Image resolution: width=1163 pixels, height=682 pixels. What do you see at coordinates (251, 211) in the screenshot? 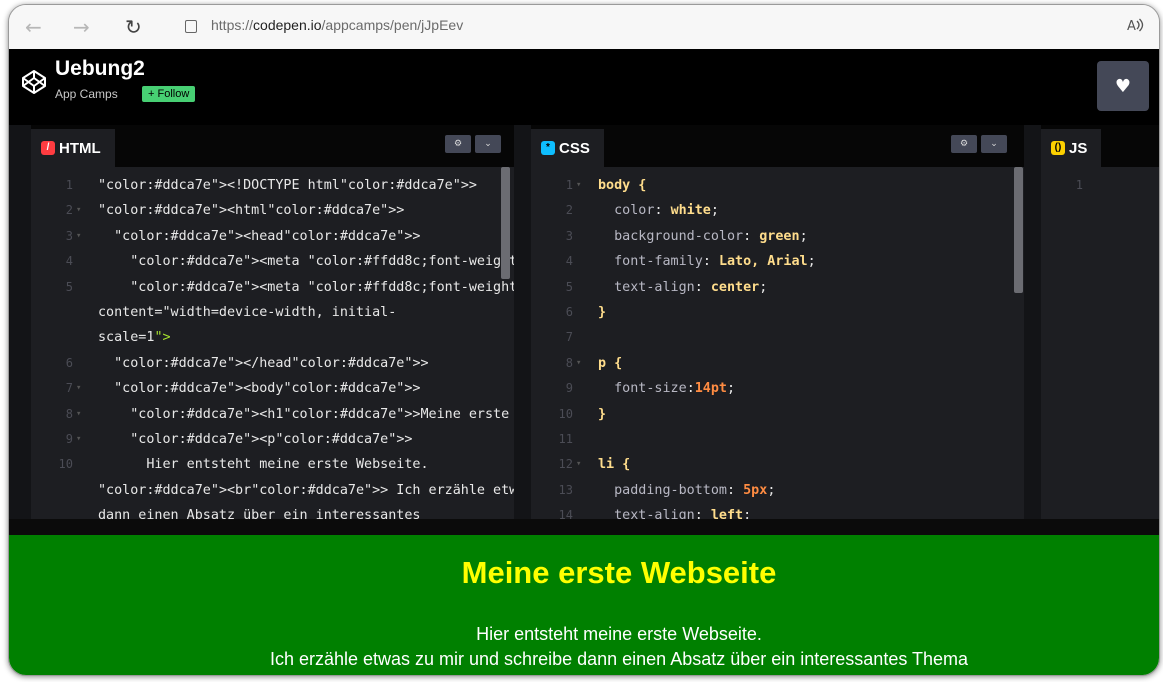
I see `code-text: "color:#ddca7e"><html"color:#ddca7e">>` at bounding box center [251, 211].